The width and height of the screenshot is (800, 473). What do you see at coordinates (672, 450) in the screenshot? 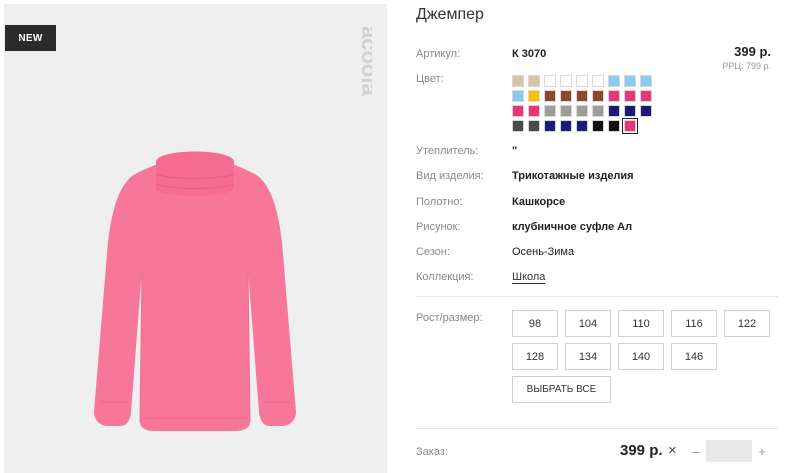
I see `times-icon: ×` at bounding box center [672, 450].